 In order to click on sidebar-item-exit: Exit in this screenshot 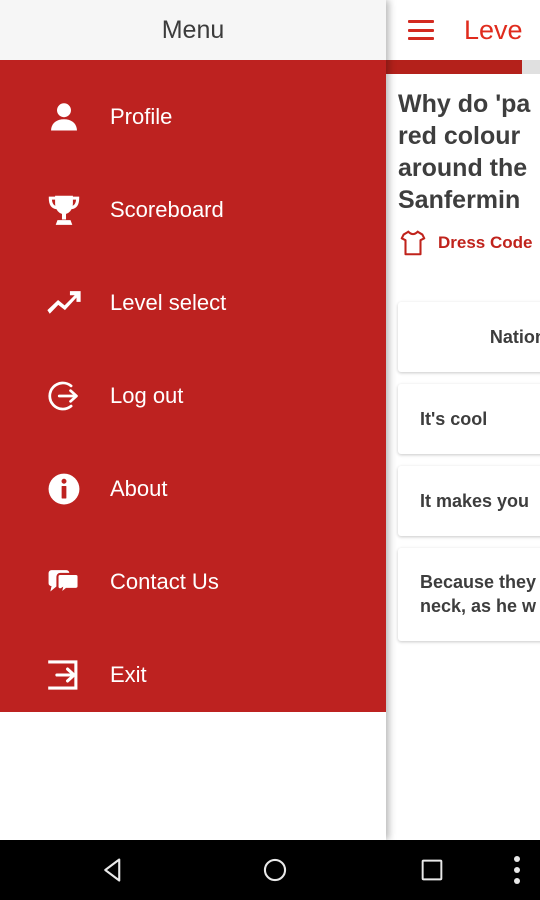, I will do `click(193, 674)`.